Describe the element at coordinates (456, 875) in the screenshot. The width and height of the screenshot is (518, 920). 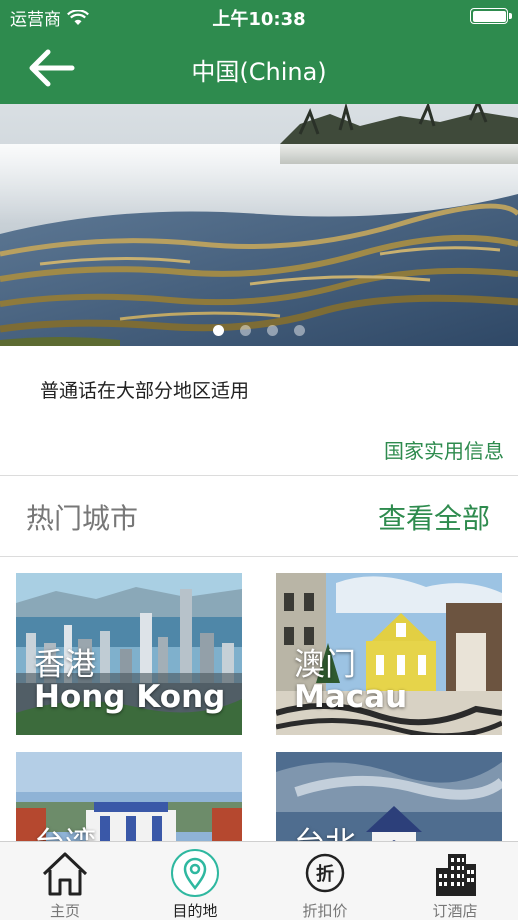
I see `hotel-building-icon` at that location.